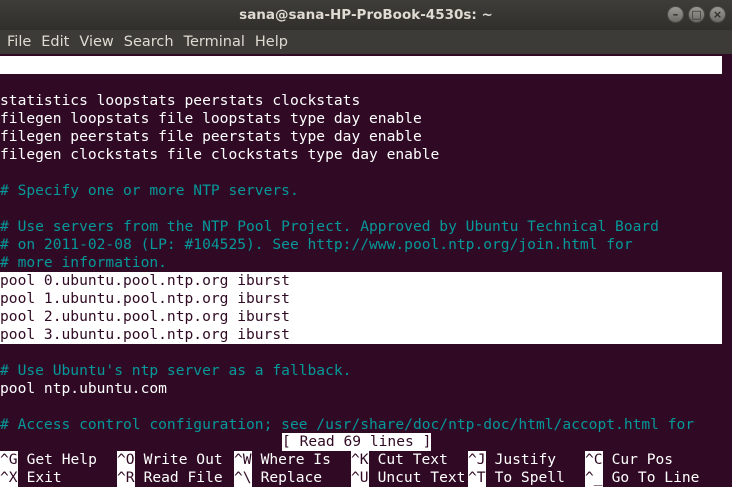 This screenshot has height=487, width=732. I want to click on shortcut-label: Exit, so click(44, 477).